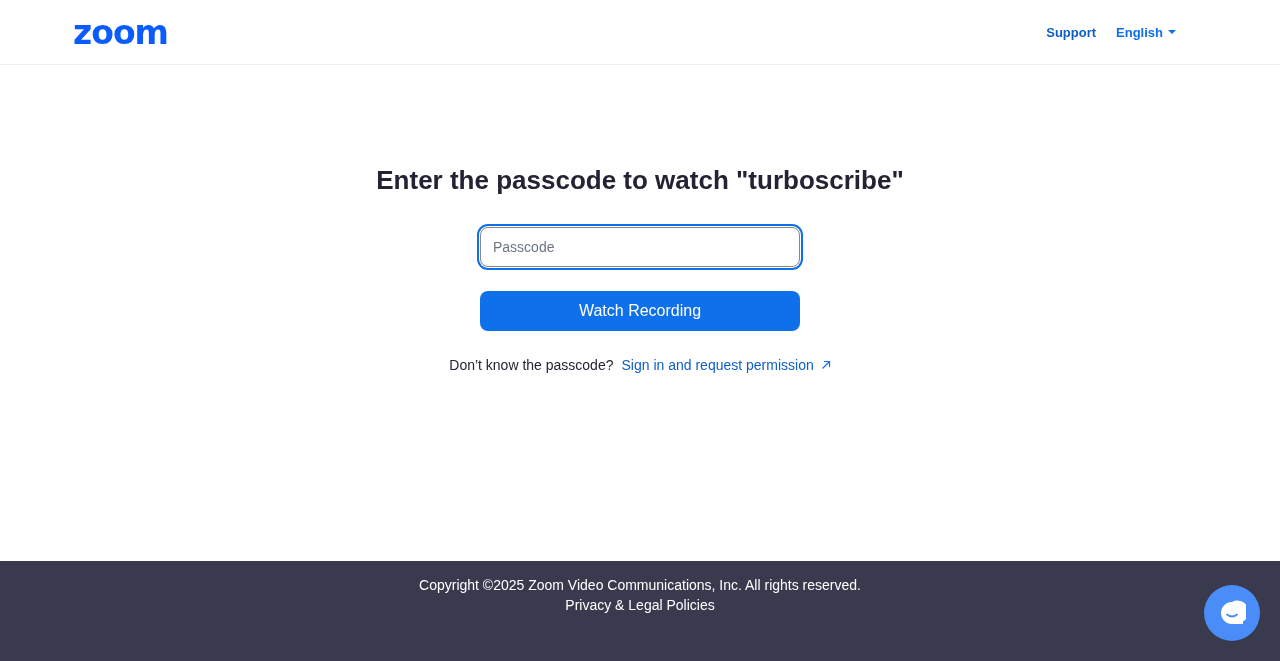  Describe the element at coordinates (1146, 32) in the screenshot. I see `language-dropdown: English` at that location.